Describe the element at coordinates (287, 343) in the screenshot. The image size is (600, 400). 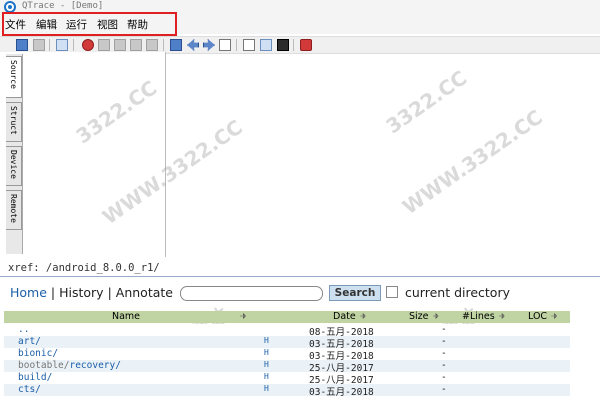
I see `table-row: art/ H 03-五月-2018 -` at that location.